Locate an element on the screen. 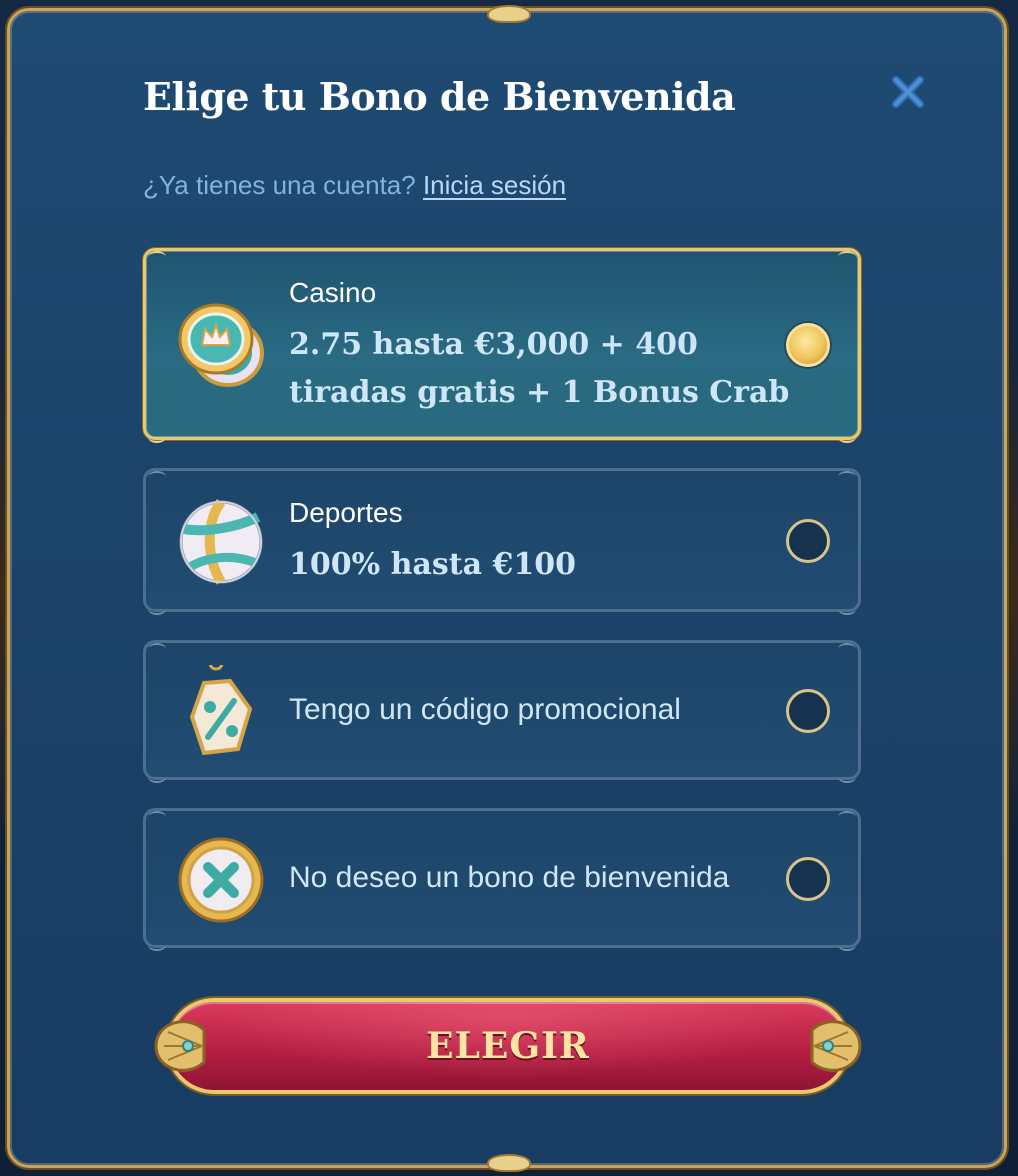 This screenshot has width=1018, height=1176. elegir-button: ELEGIR is located at coordinates (508, 1046).